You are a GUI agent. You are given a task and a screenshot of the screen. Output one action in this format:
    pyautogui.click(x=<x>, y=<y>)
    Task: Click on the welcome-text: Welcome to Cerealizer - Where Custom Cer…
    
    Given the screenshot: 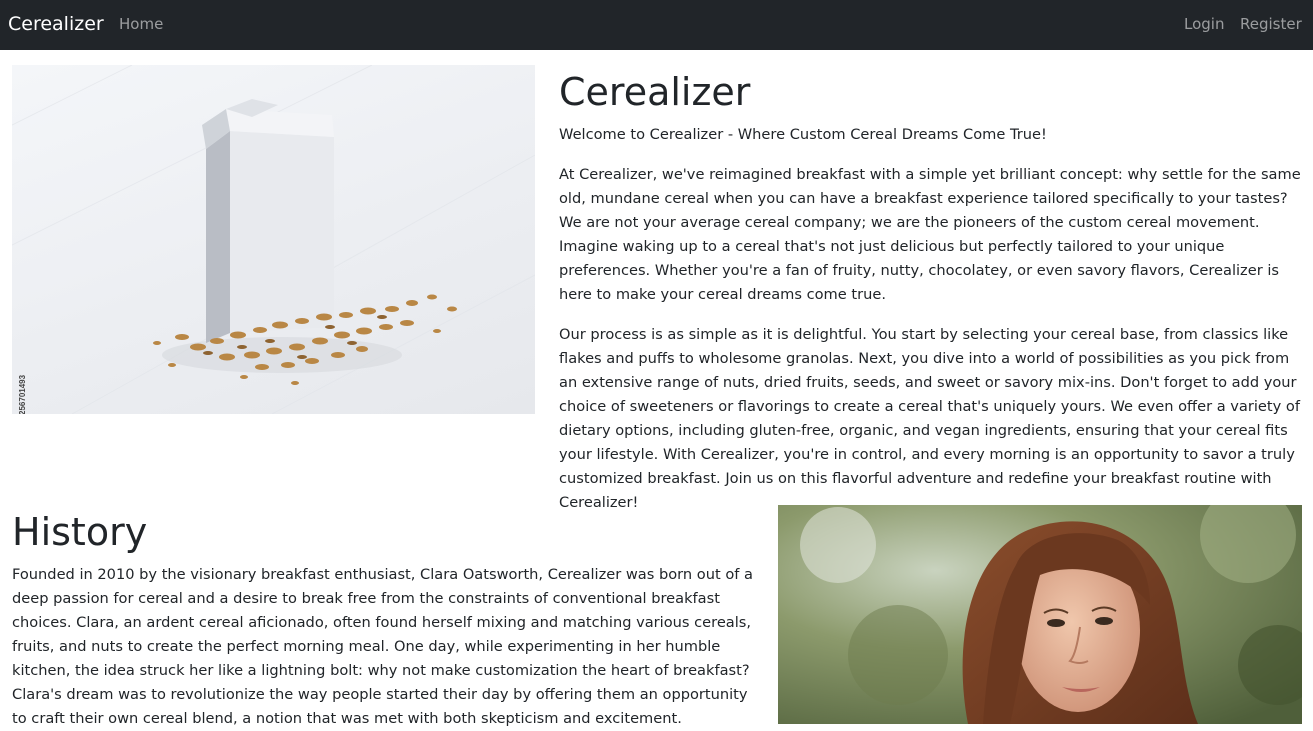 What is the action you would take?
    pyautogui.click(x=803, y=134)
    